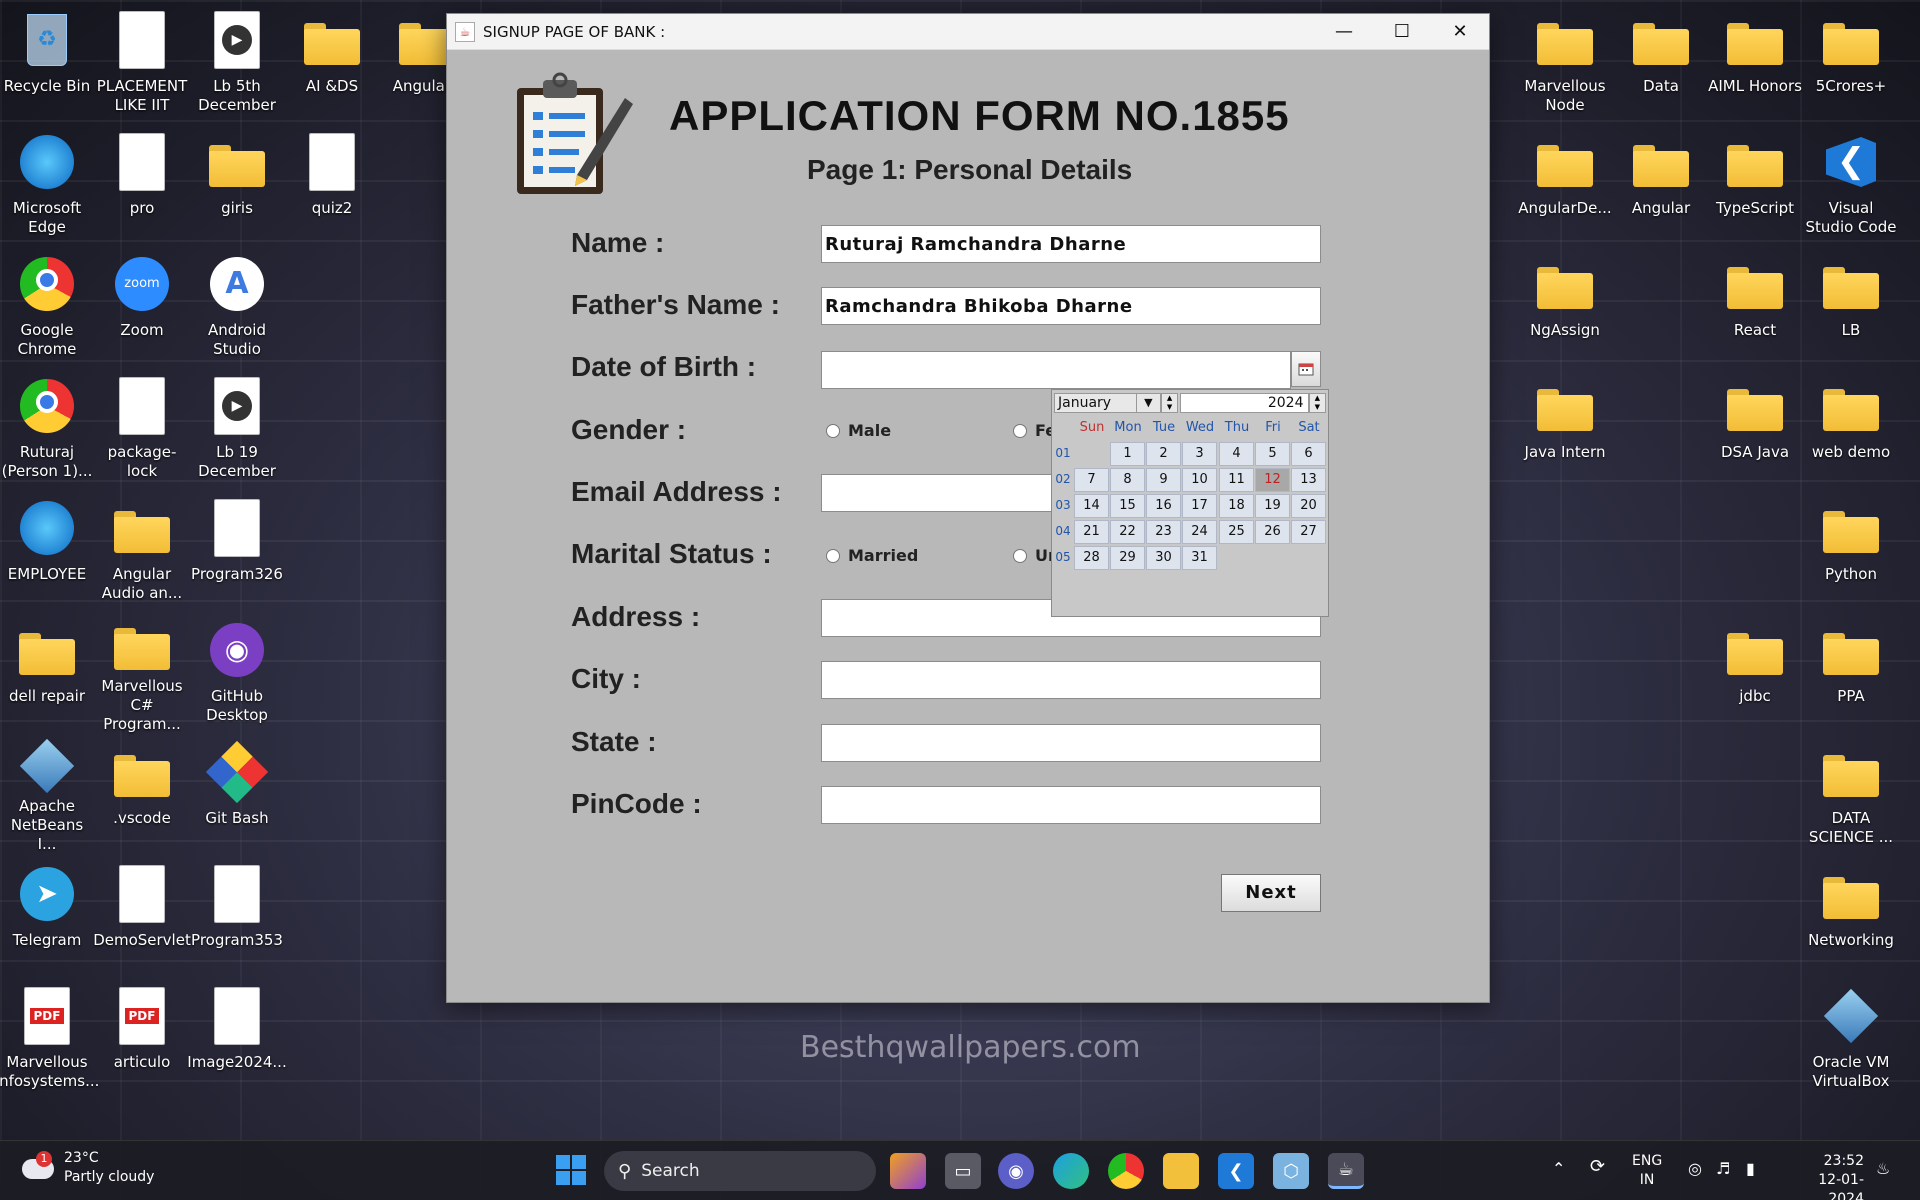  What do you see at coordinates (1346, 1171) in the screenshot?
I see `taskbar-java-app: ☕` at bounding box center [1346, 1171].